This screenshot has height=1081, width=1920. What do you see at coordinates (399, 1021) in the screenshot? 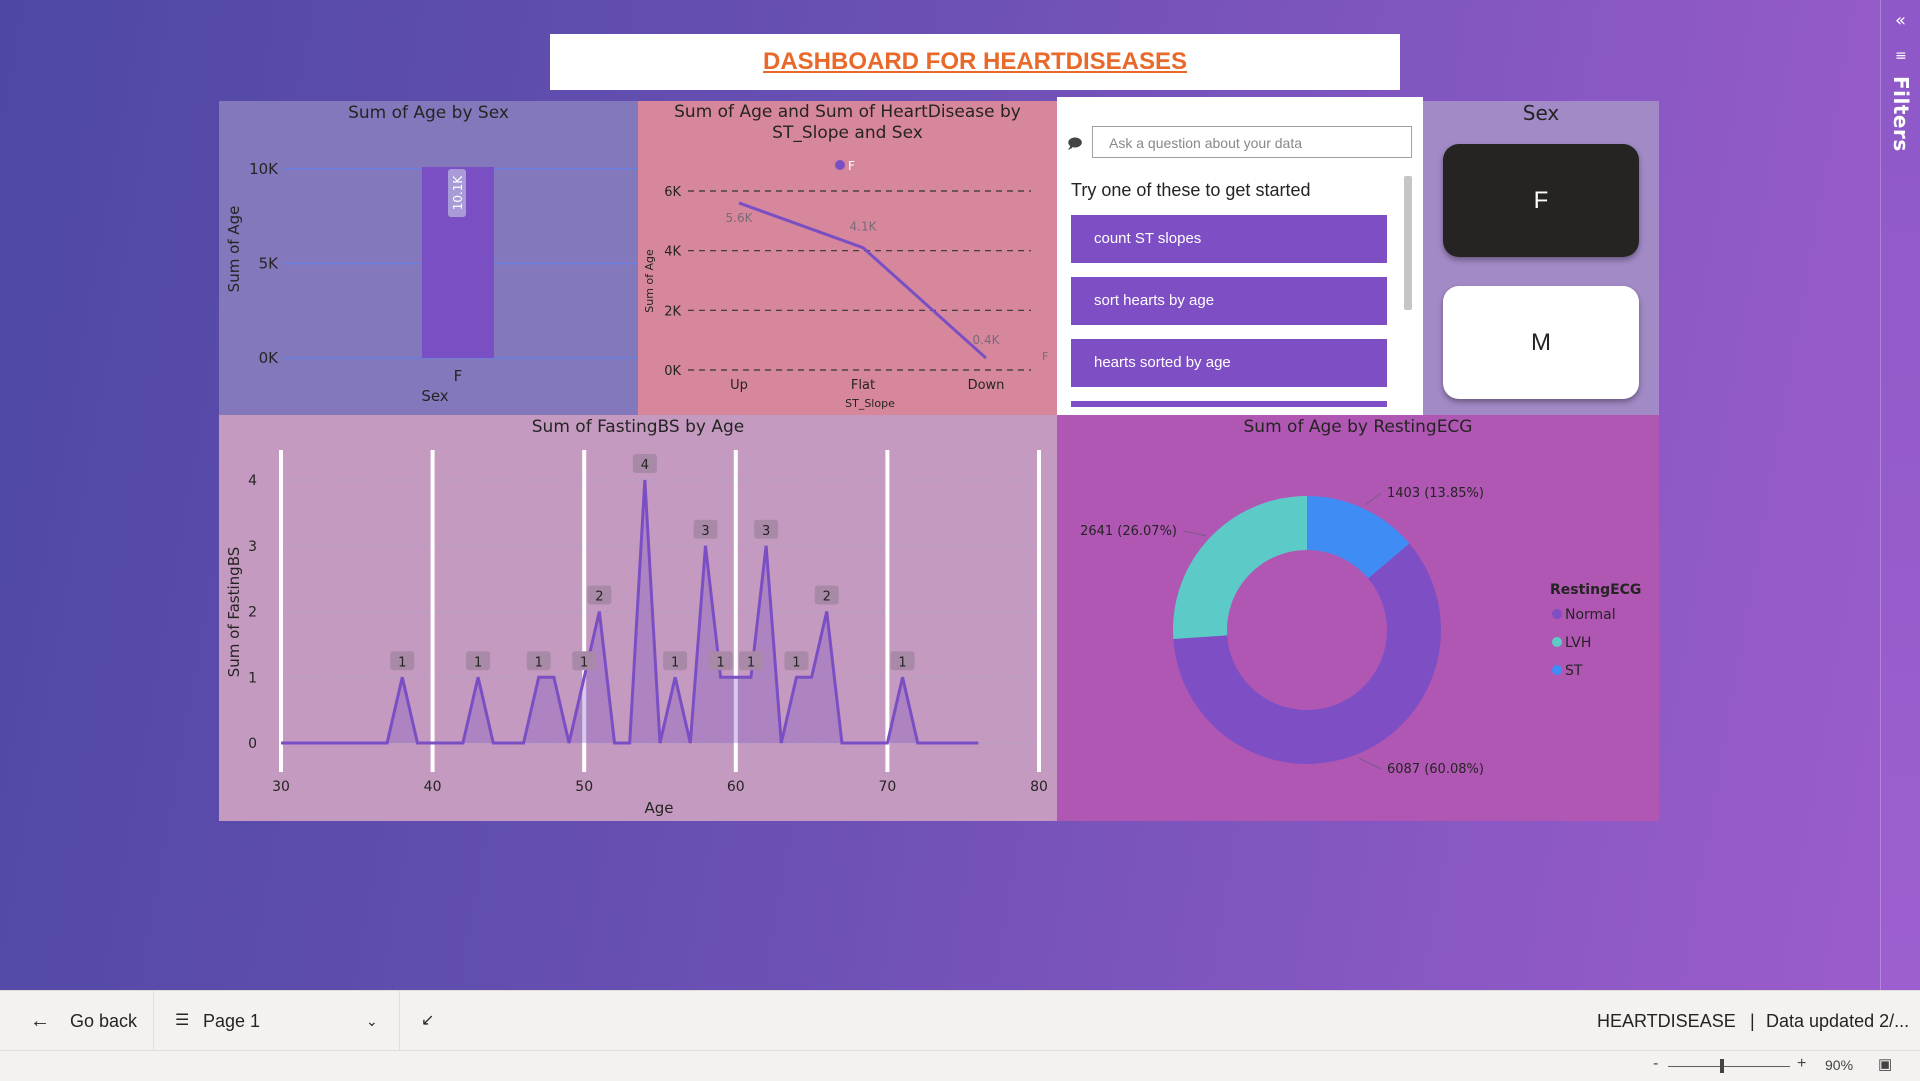
I see `divider` at bounding box center [399, 1021].